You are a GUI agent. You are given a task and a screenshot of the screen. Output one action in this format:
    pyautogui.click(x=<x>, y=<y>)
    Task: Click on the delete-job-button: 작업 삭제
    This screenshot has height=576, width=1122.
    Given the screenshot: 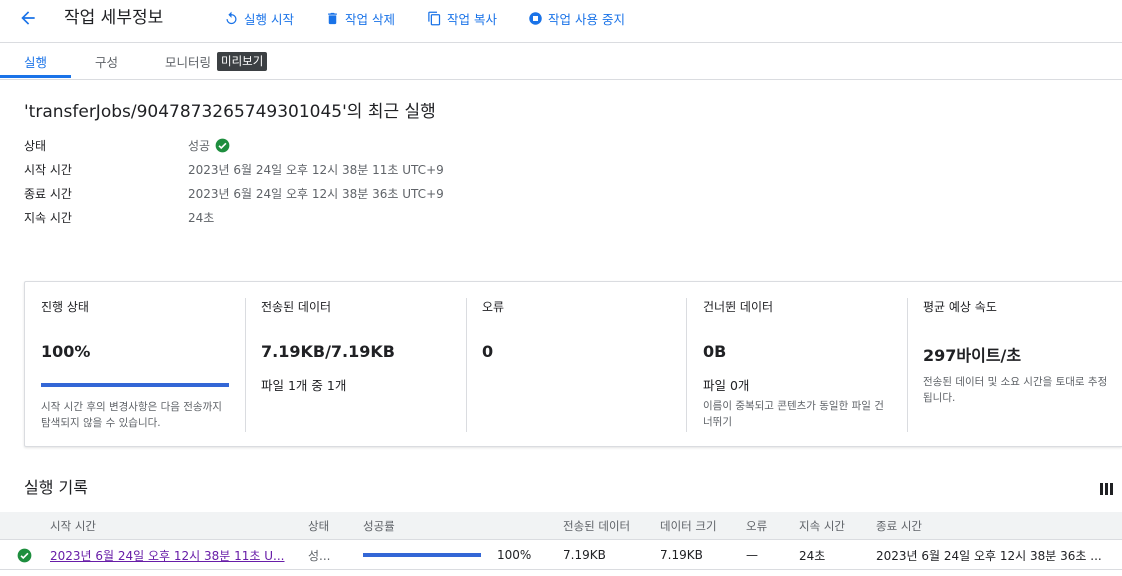 What is the action you would take?
    pyautogui.click(x=359, y=18)
    